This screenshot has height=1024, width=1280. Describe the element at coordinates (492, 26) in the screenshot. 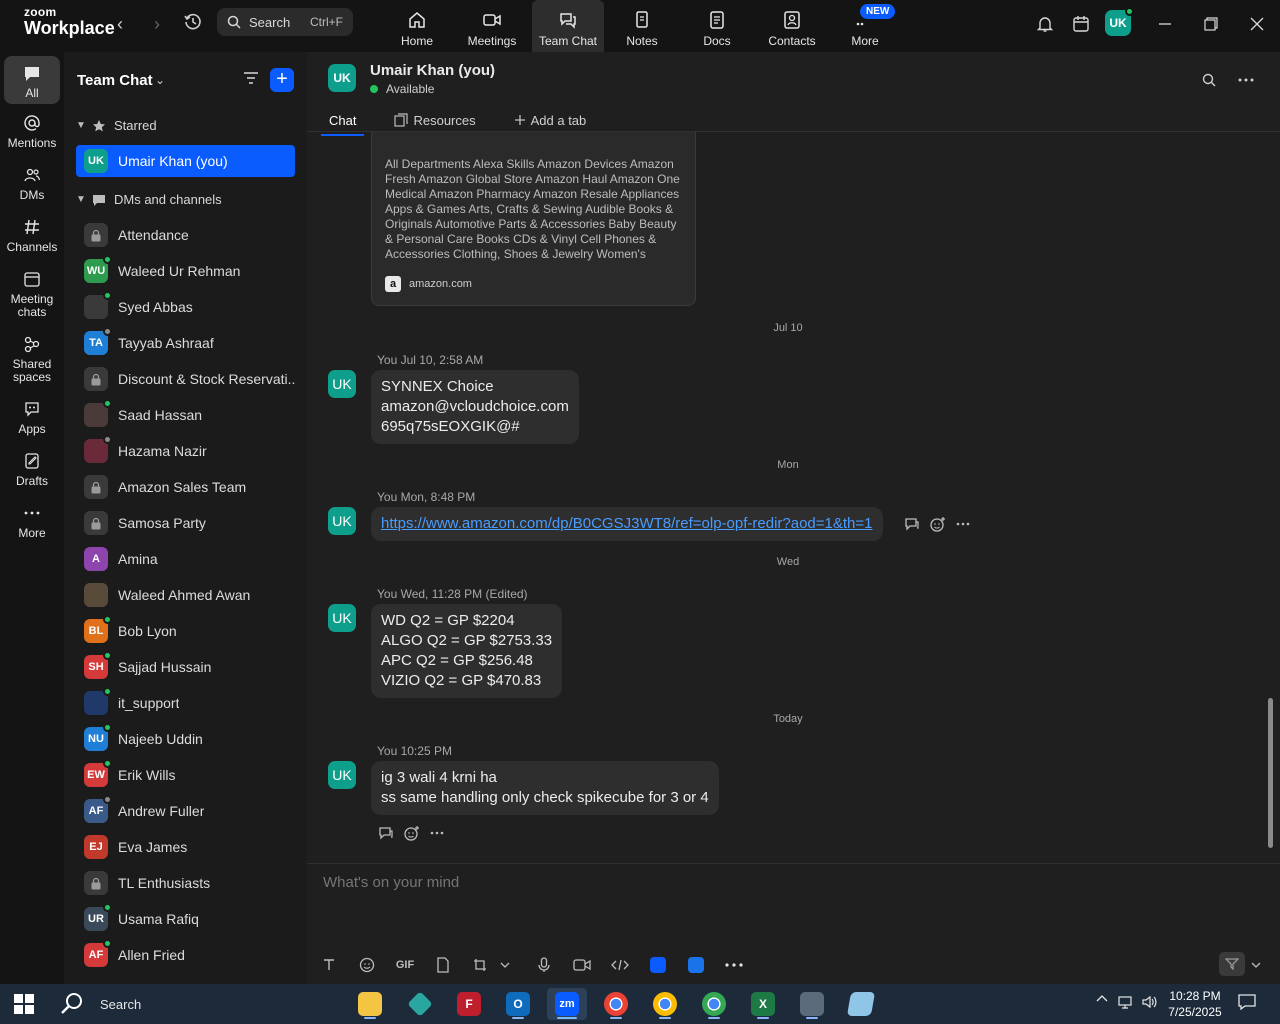

I see `nav-tab-meetings: Meetings` at that location.